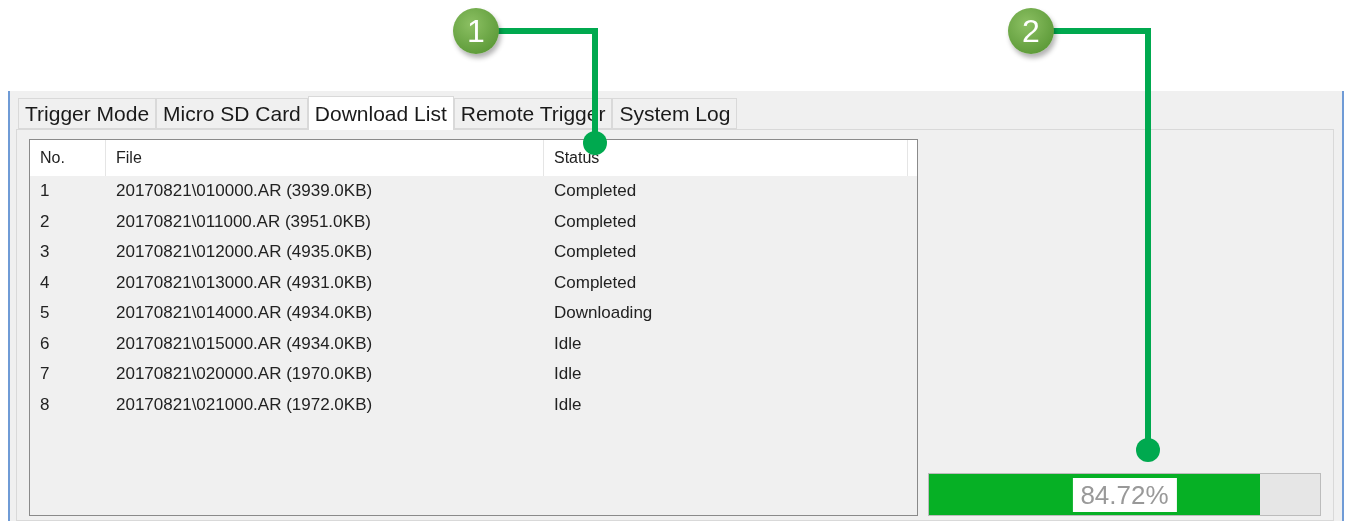 This screenshot has height=521, width=1356. Describe the element at coordinates (244, 282) in the screenshot. I see `table-cell-text: 20170821\013000.AR (4931.0KB)` at that location.